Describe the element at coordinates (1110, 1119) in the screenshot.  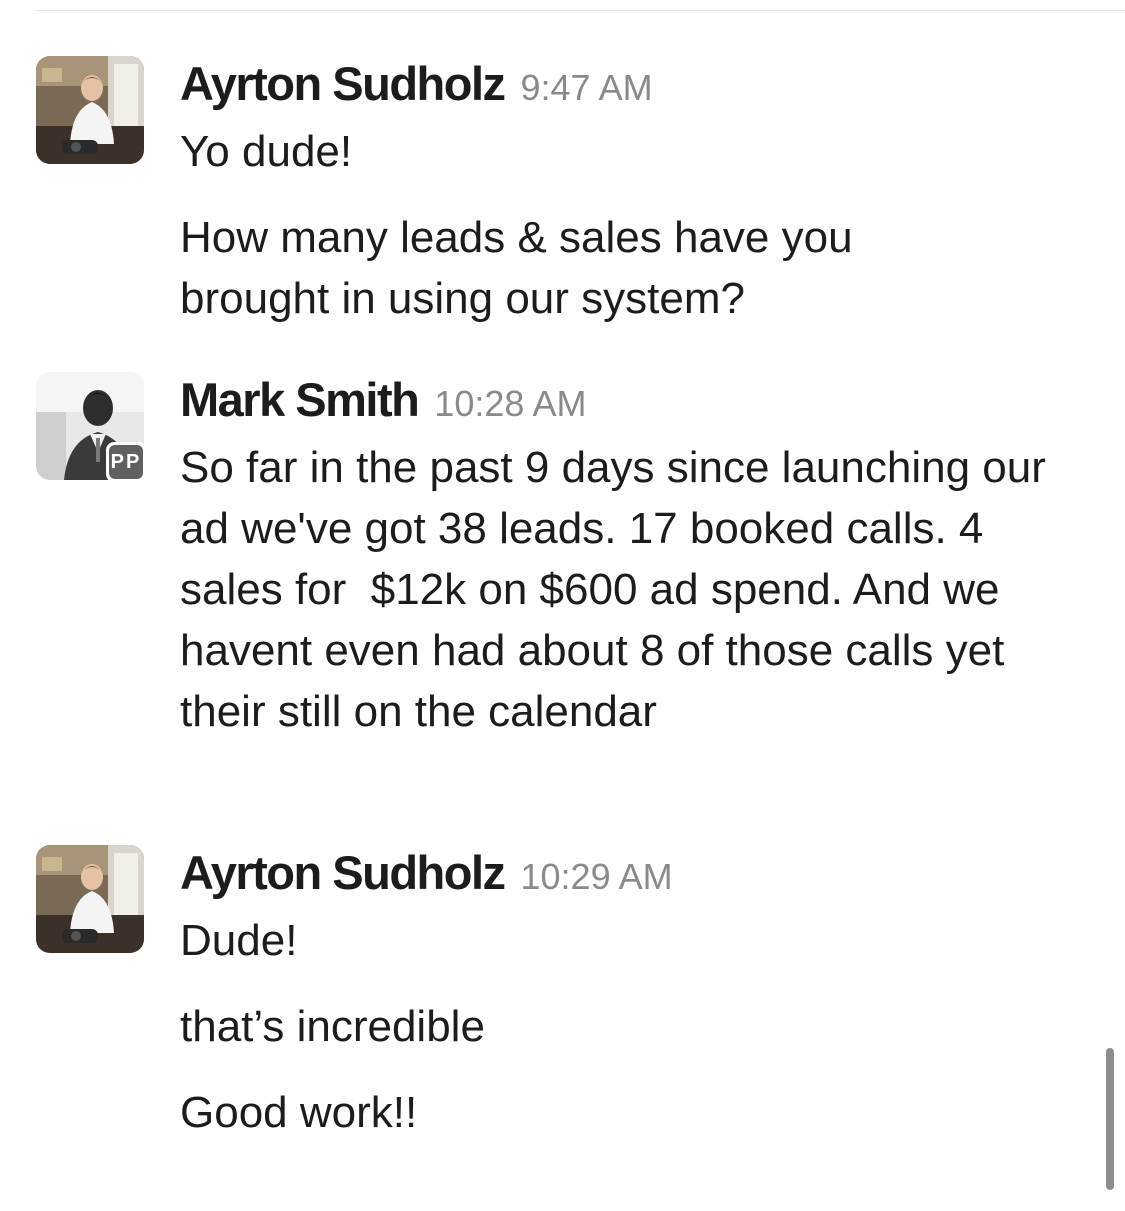
I see `scrollbar-thumb` at that location.